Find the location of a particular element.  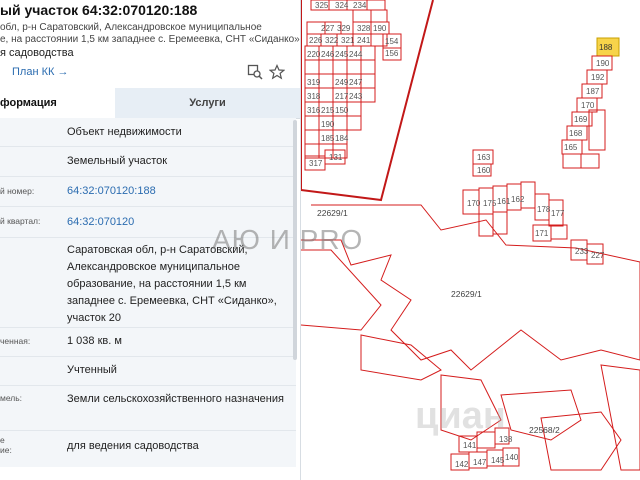

svg-text: 160 is located at coordinates (484, 170).